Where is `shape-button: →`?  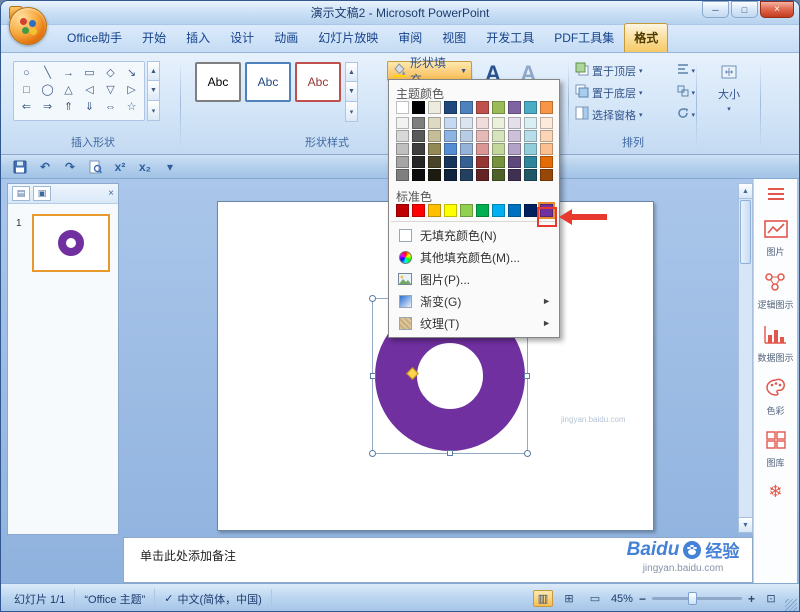
shape-button: → is located at coordinates (68, 72).